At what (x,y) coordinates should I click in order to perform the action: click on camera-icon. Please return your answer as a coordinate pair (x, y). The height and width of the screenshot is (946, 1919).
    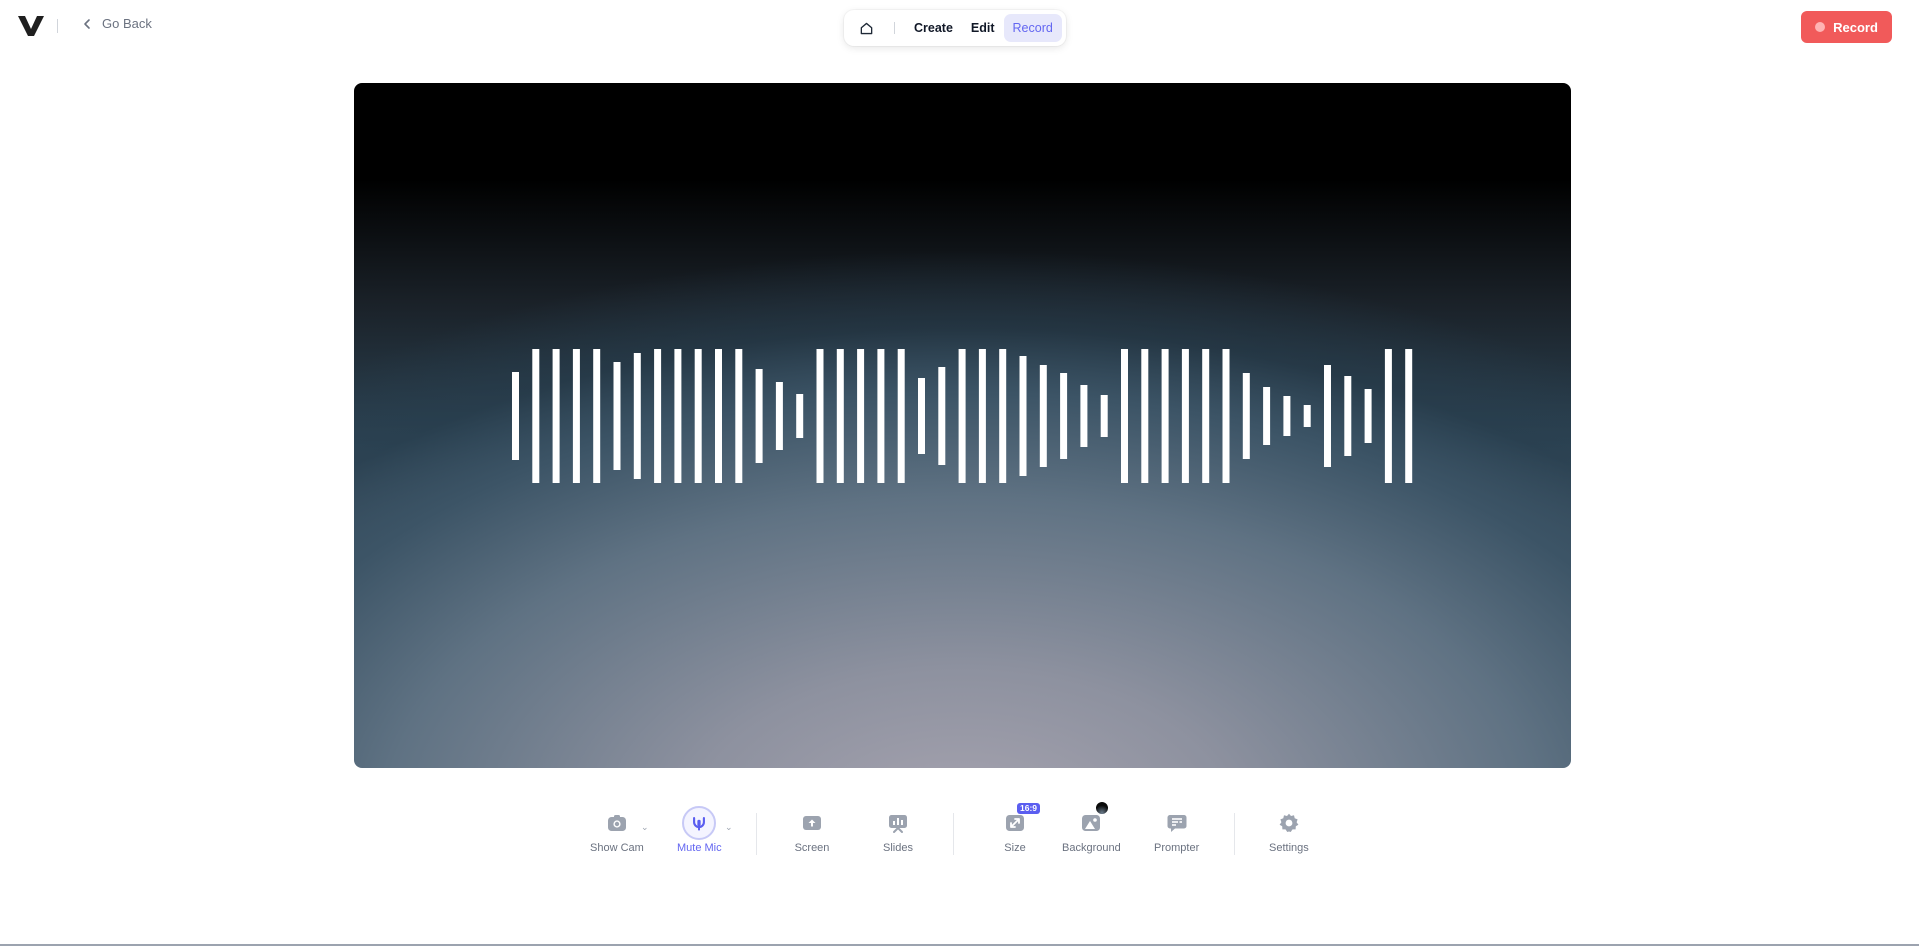
    Looking at the image, I should click on (616, 823).